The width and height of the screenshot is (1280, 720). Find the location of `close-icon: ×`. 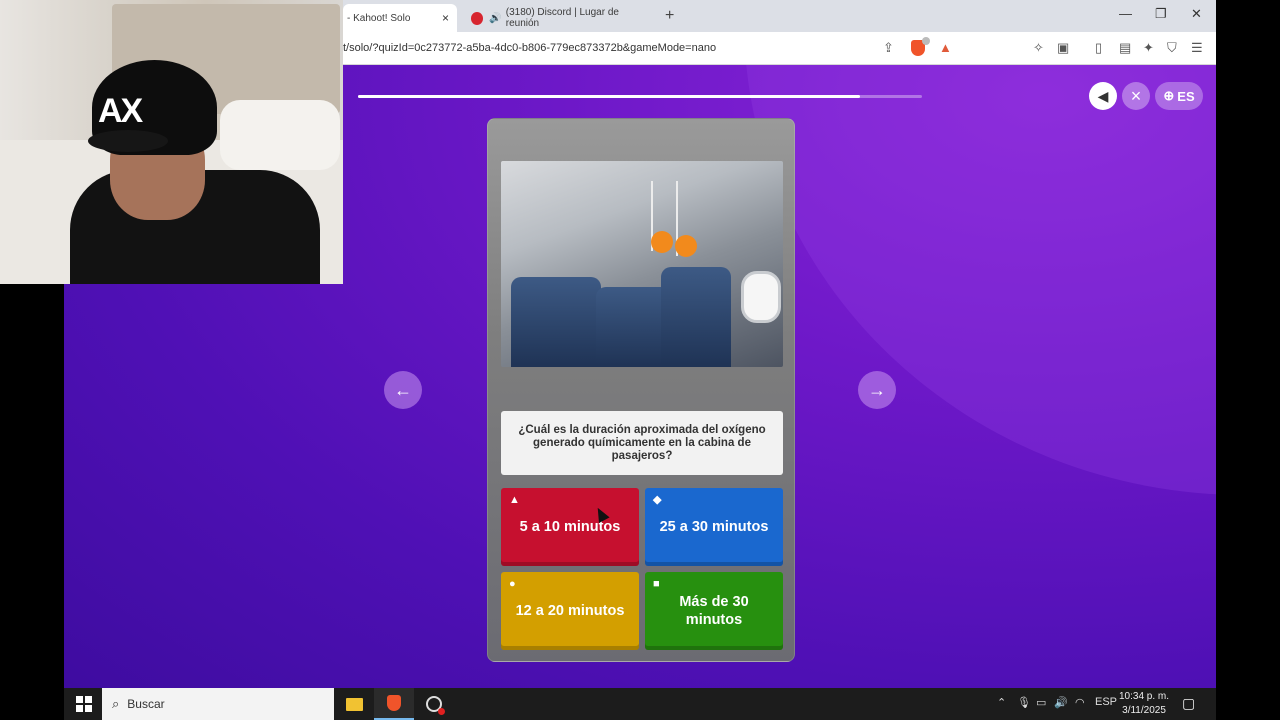

close-icon: × is located at coordinates (1136, 95).